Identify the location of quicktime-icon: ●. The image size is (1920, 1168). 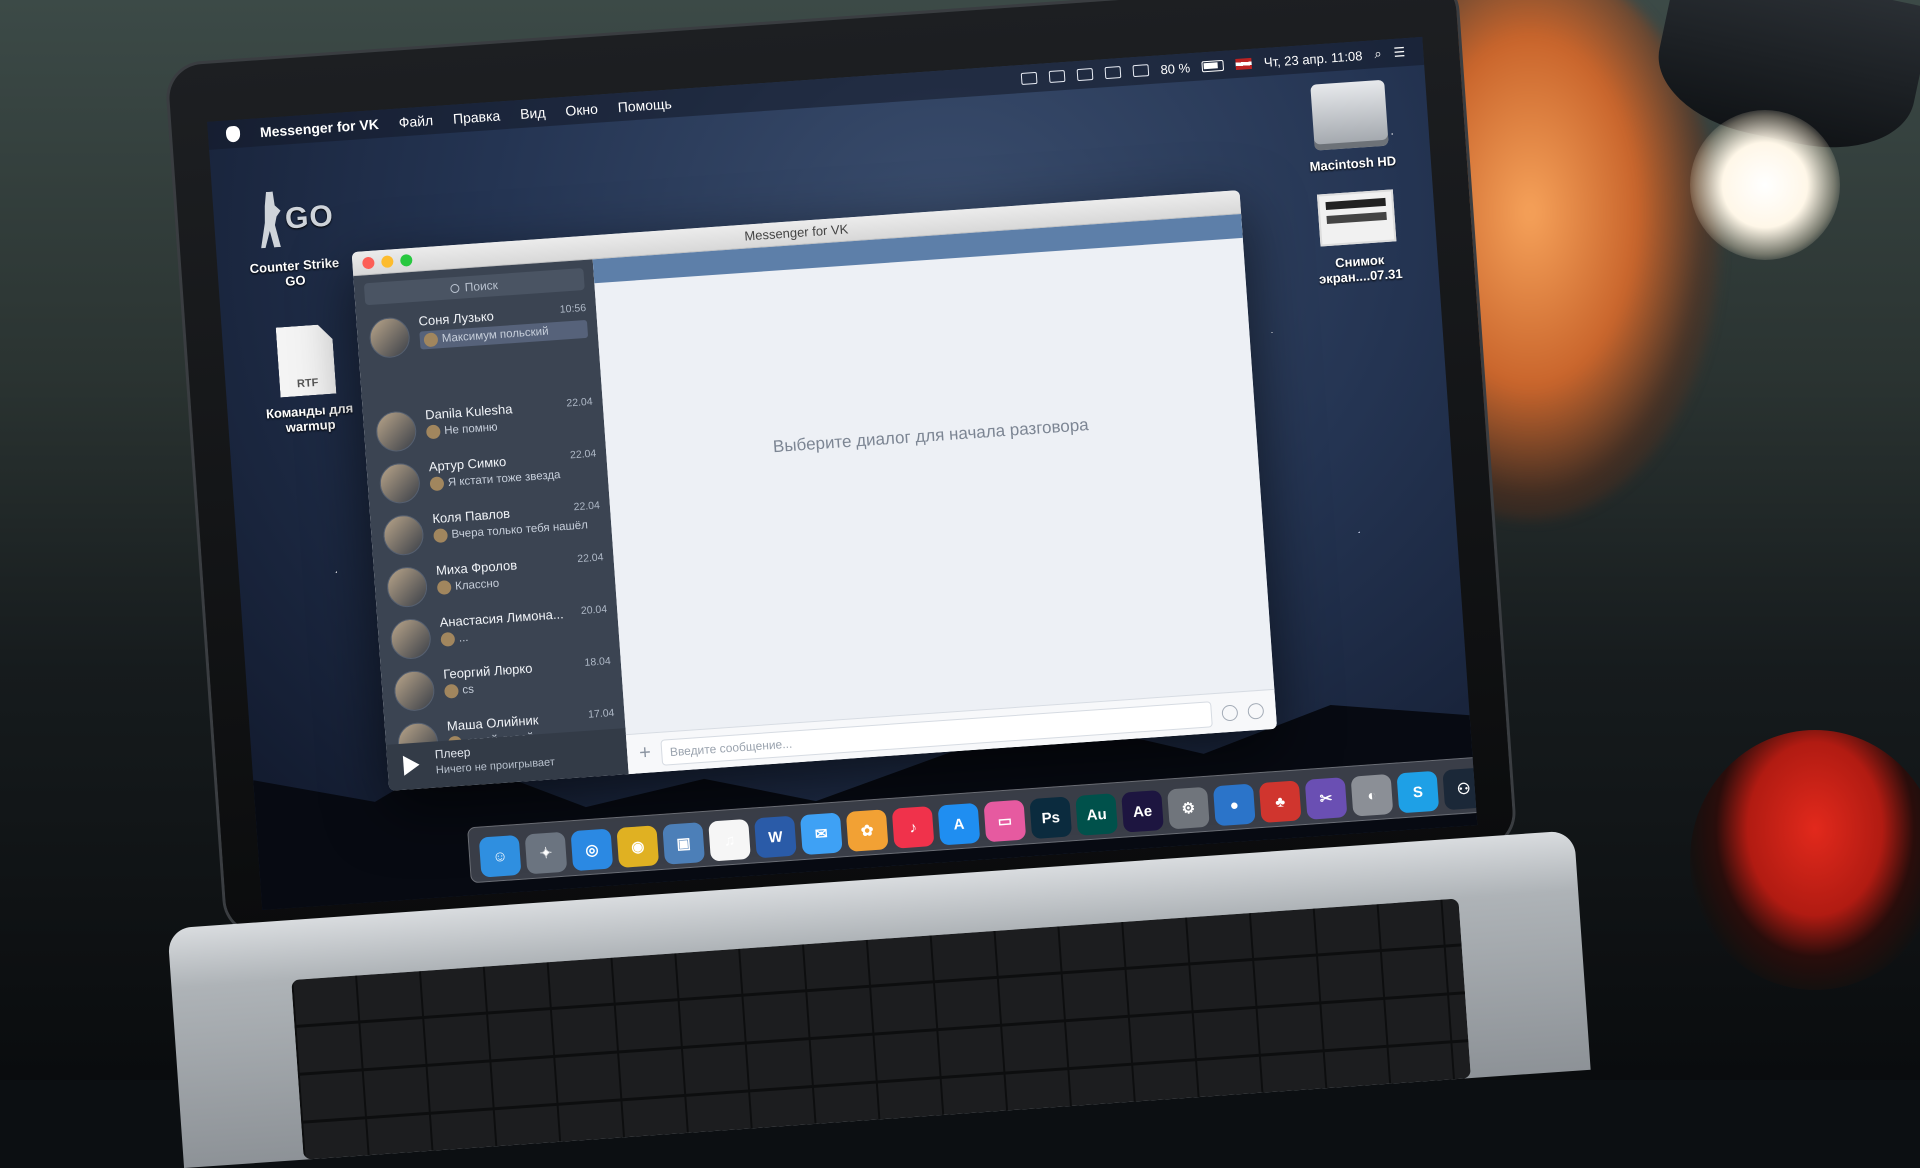
(1234, 805).